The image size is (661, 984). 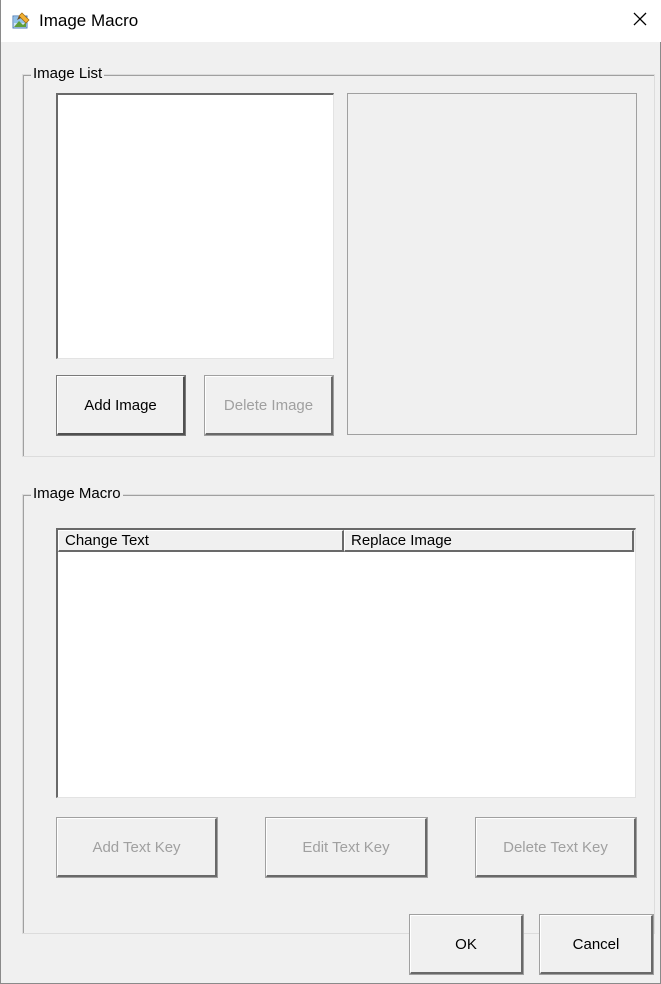 I want to click on delete-image-button-label: Delete Image, so click(x=268, y=405).